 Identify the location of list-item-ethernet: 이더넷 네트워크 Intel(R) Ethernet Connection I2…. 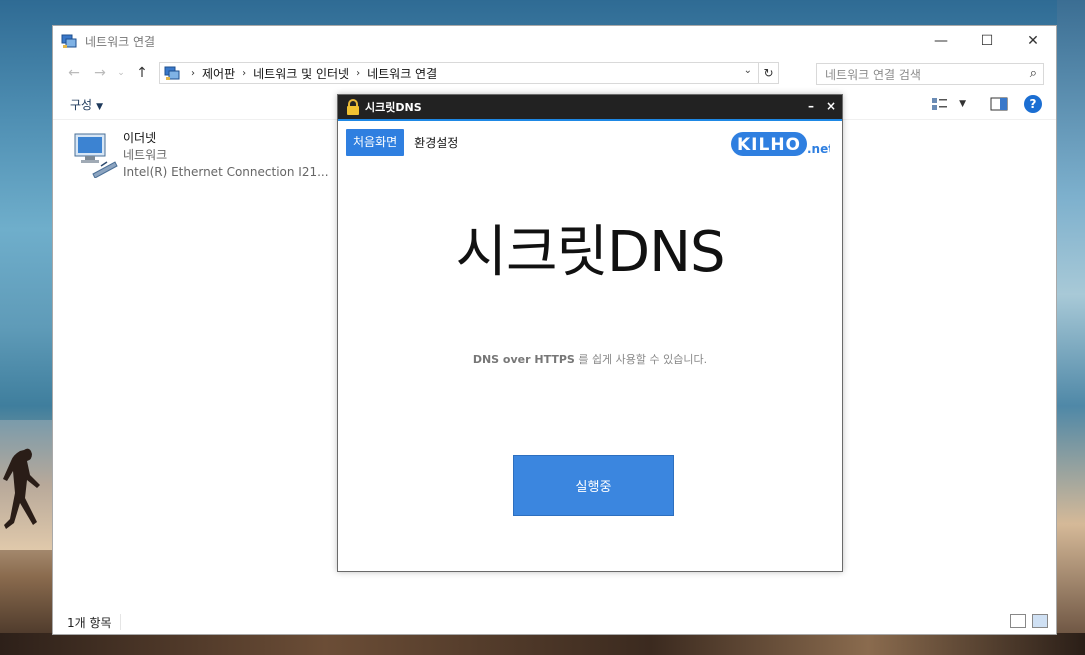
(200, 155).